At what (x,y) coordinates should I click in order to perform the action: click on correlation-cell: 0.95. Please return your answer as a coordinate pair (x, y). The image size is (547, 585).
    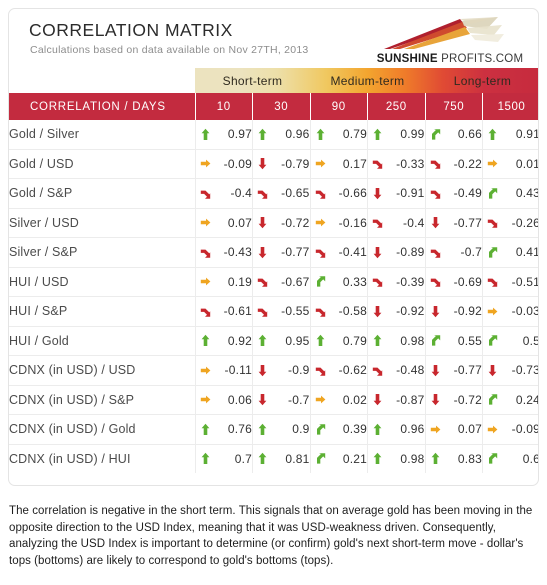
    Looking at the image, I should click on (281, 341).